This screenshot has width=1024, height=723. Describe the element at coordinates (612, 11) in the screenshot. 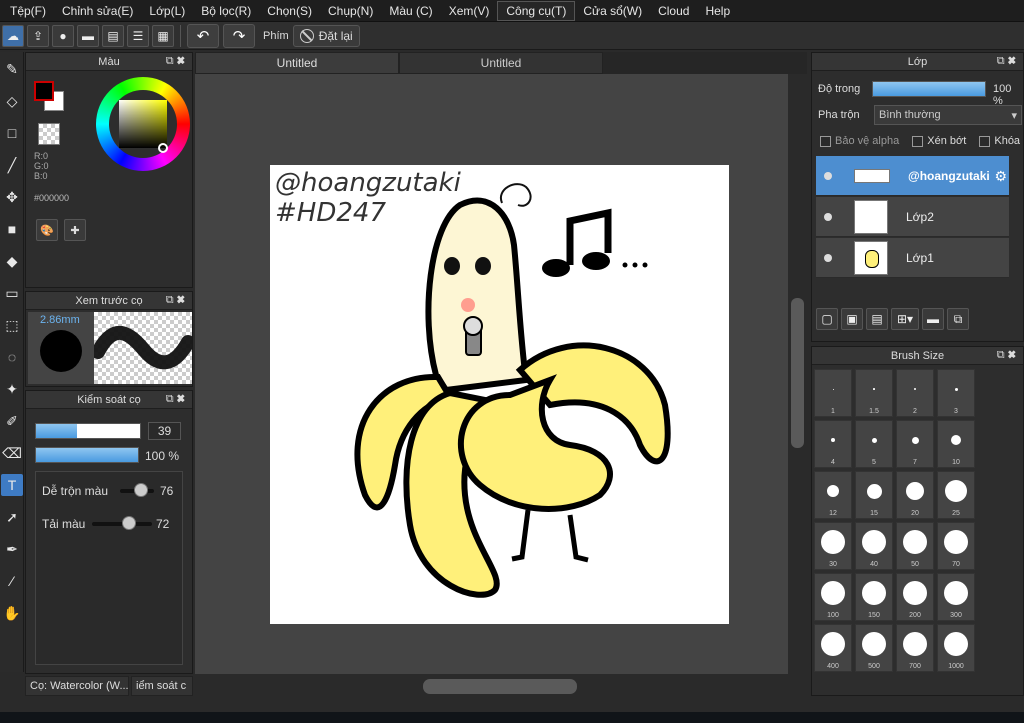

I see `menu-window: Cửa sổ(W)` at that location.